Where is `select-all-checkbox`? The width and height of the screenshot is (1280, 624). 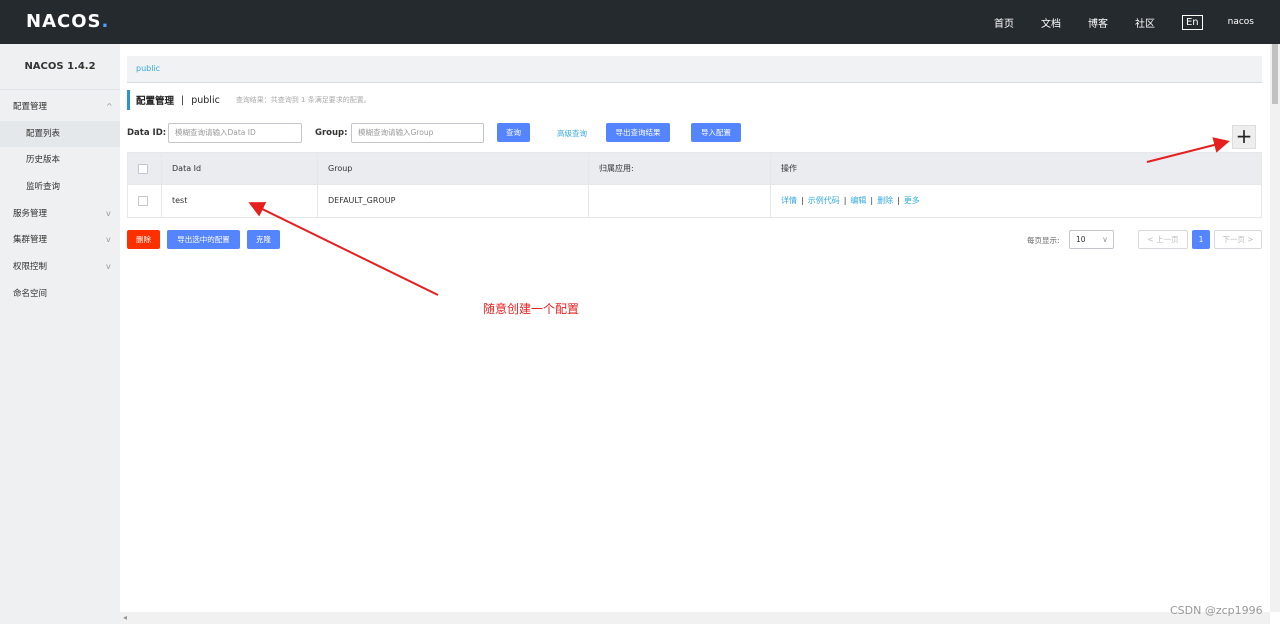 select-all-checkbox is located at coordinates (143, 168).